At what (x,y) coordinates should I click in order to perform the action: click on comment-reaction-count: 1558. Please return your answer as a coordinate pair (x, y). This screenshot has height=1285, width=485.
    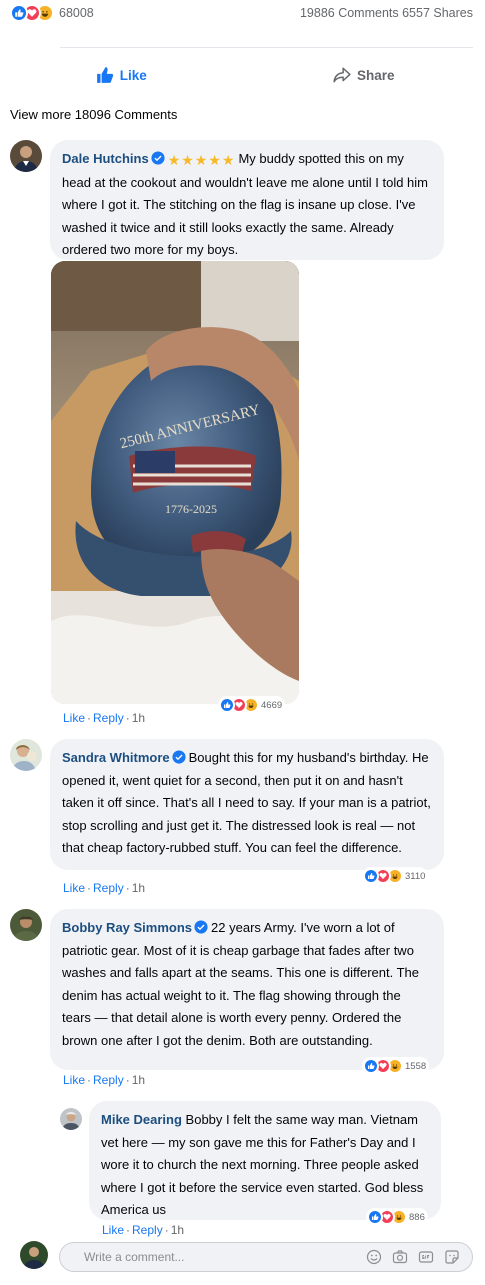
    Looking at the image, I should click on (416, 1066).